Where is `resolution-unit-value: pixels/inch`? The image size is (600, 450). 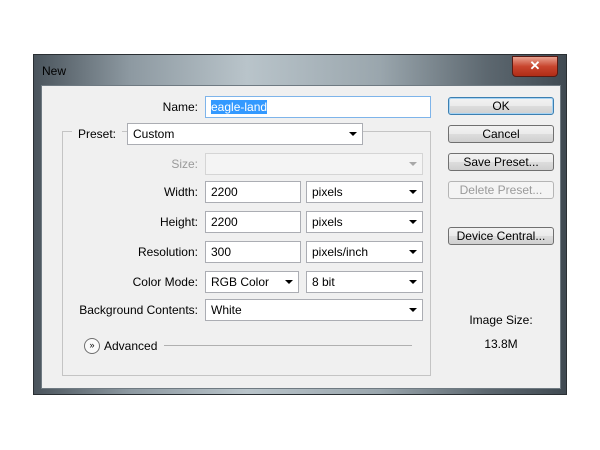 resolution-unit-value: pixels/inch is located at coordinates (340, 252).